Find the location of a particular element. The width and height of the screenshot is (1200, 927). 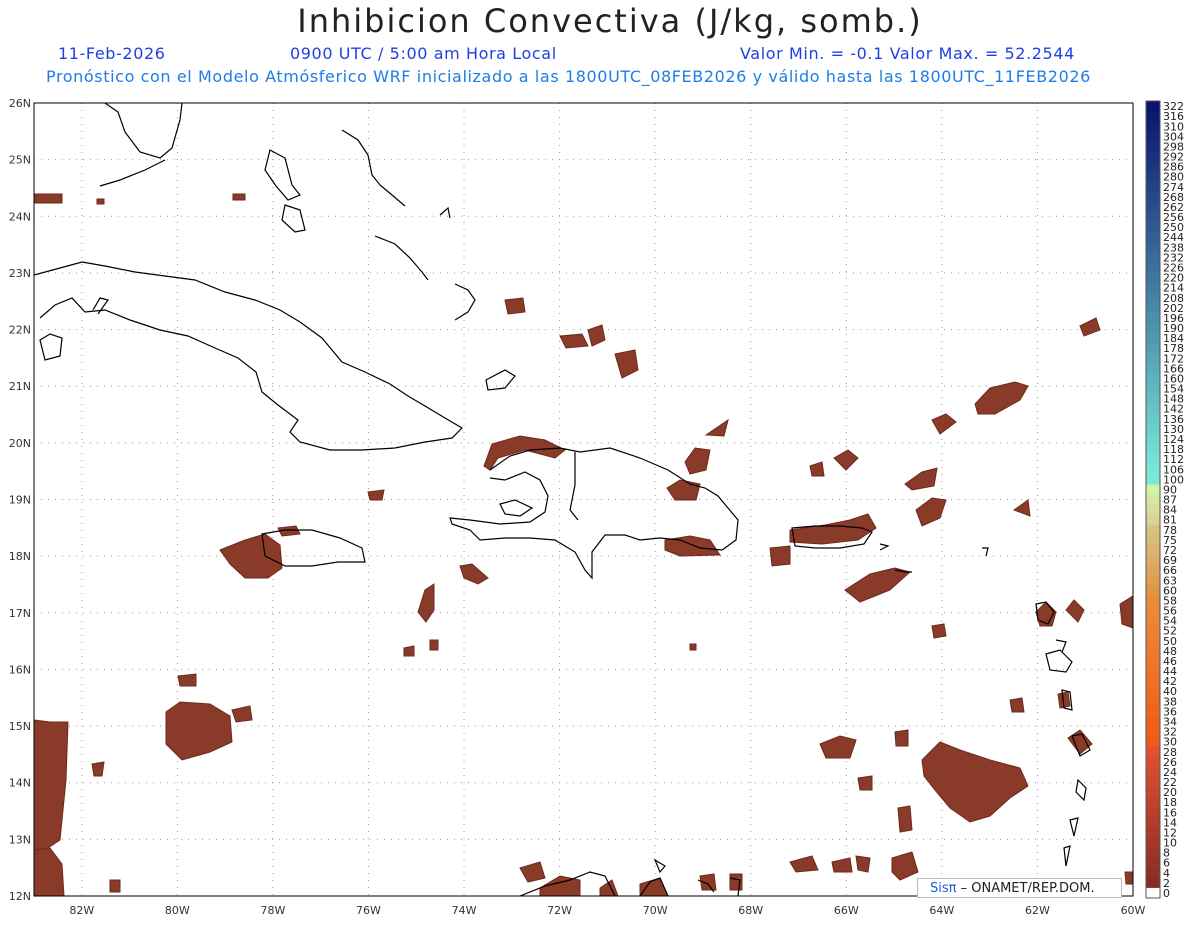

credit-text: – ONAMET/REP.DOM. is located at coordinates (1027, 888).